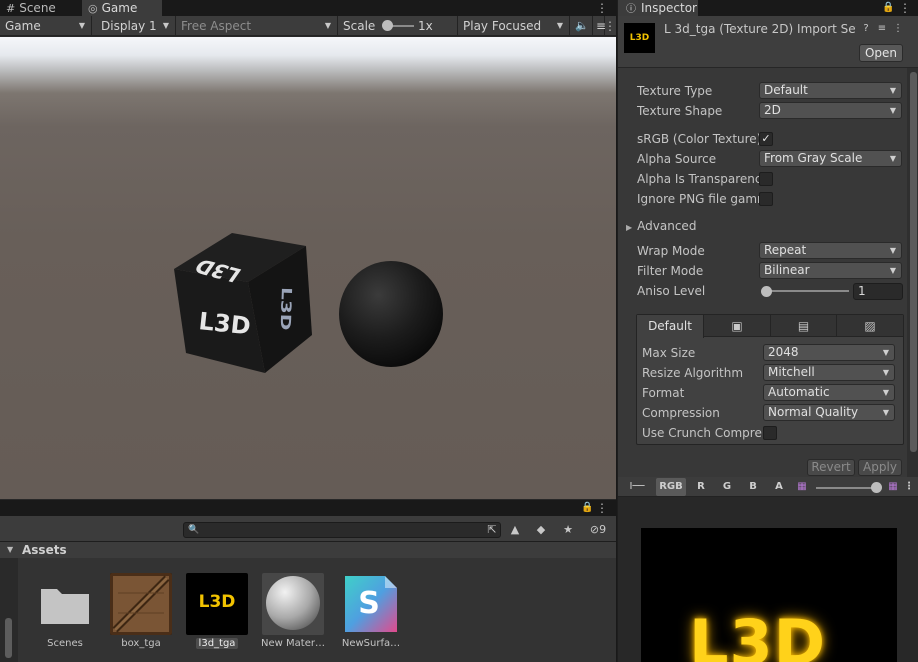 This screenshot has height=662, width=918. I want to click on play-mode-dropdown: Play Focused ▼, so click(514, 26).